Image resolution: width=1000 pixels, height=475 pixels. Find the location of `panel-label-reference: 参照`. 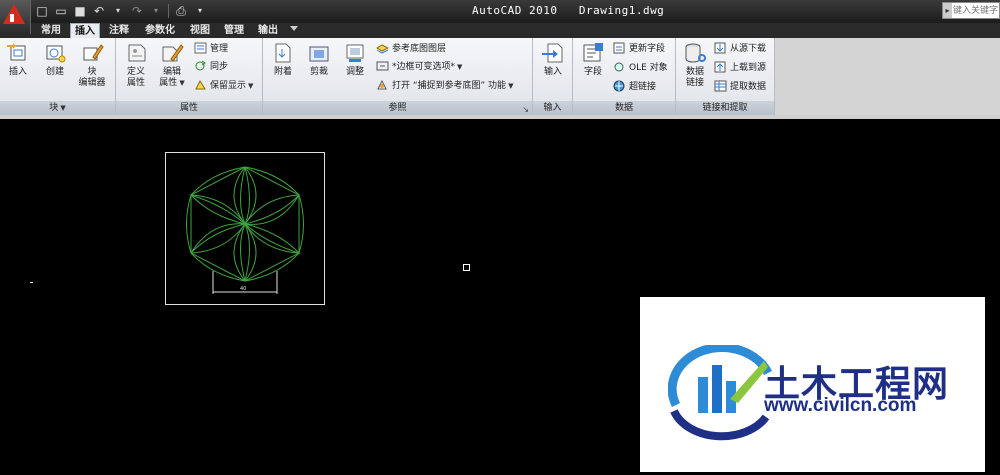

panel-label-reference: 参照 is located at coordinates (397, 108).